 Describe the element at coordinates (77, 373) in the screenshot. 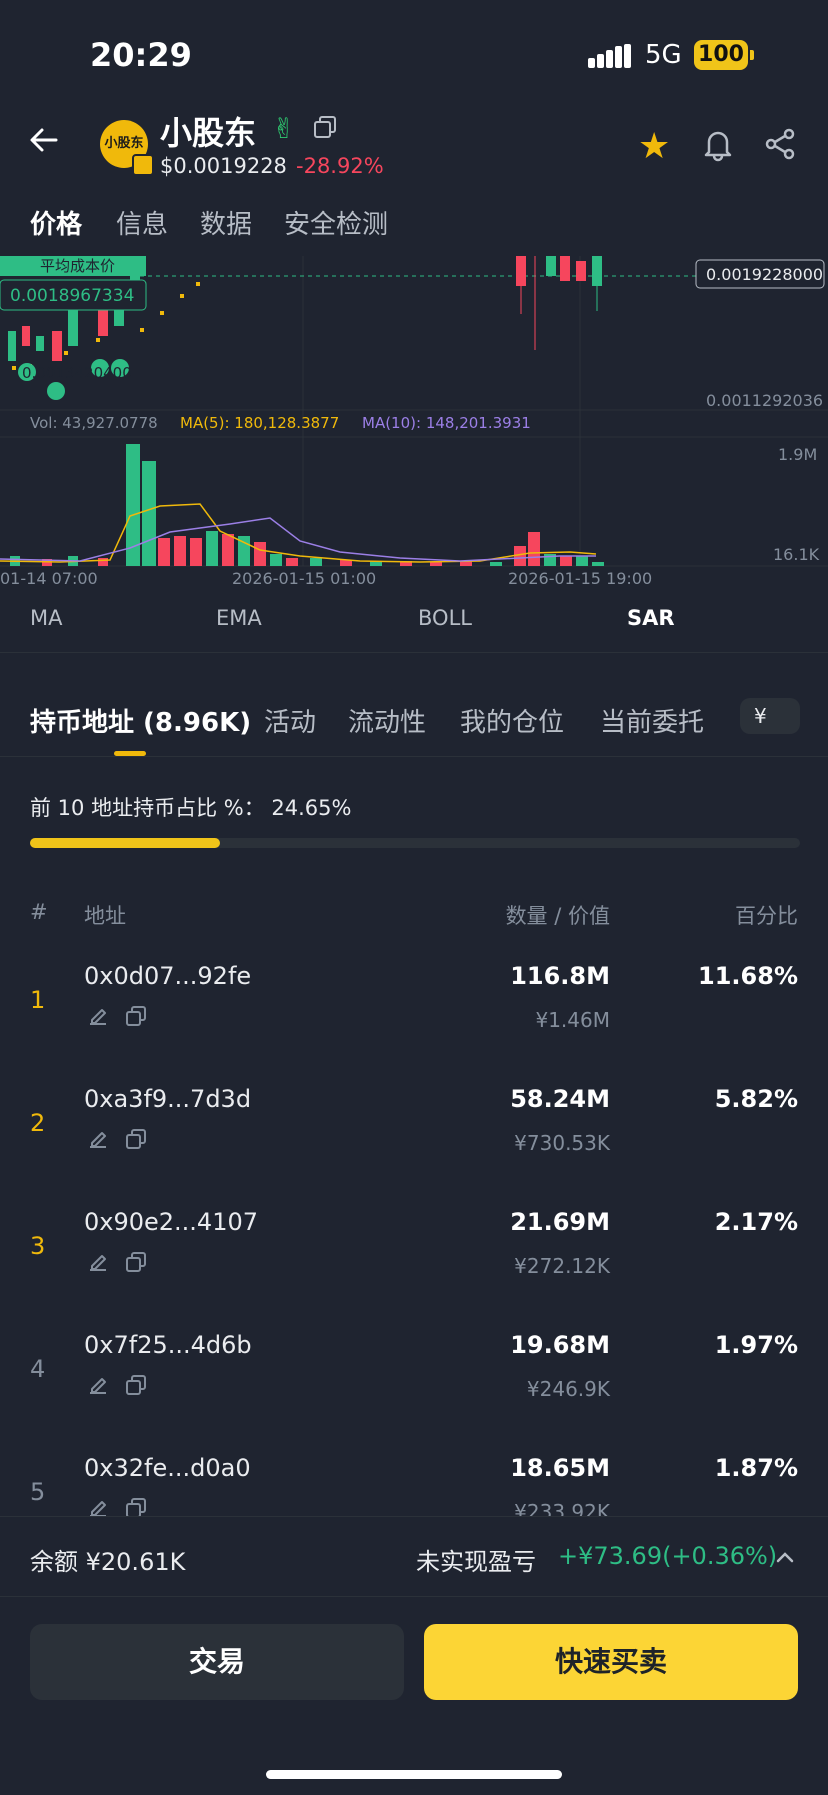

I see `marker-price: 0.0013420400` at that location.